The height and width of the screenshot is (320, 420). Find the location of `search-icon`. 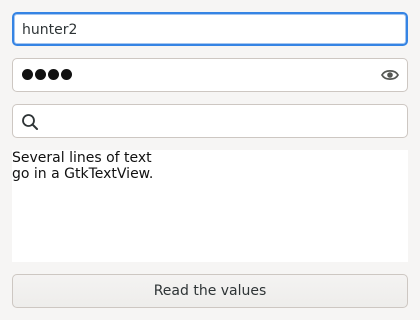

search-icon is located at coordinates (30, 122).